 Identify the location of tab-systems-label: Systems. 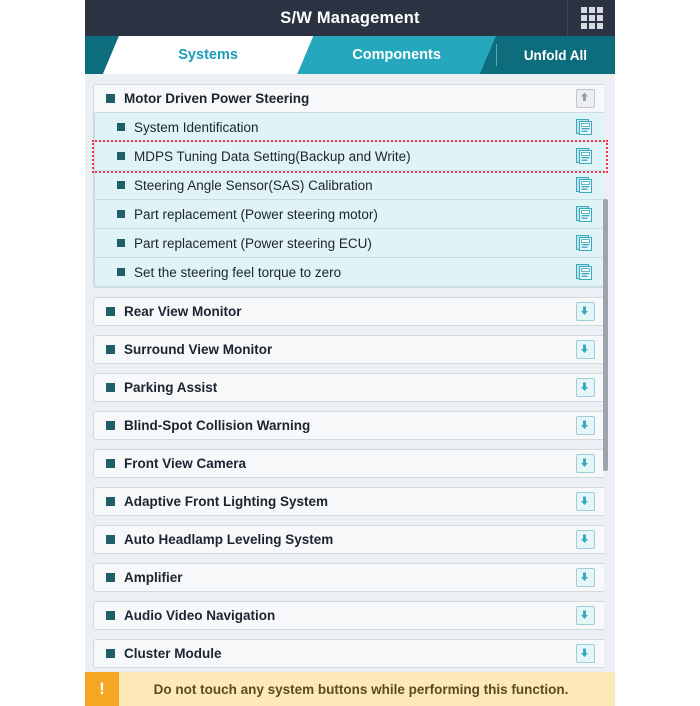
(208, 55).